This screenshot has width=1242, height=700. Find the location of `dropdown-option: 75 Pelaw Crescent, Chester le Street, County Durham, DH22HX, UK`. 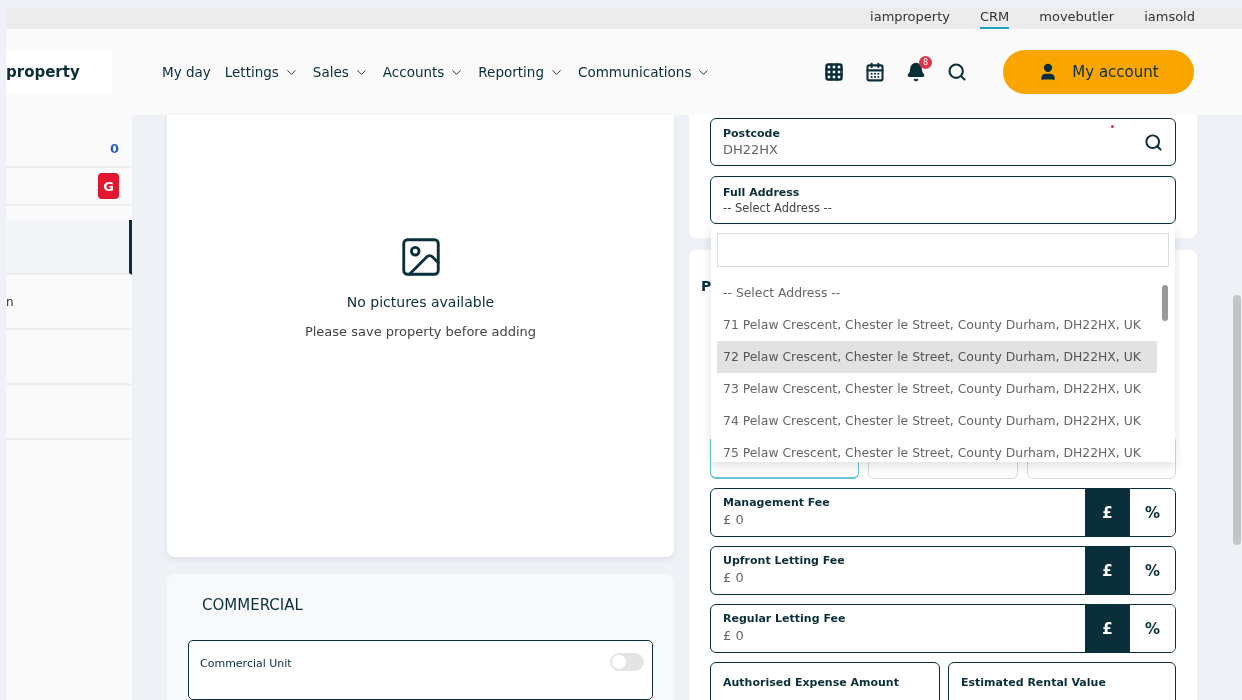

dropdown-option: 75 Pelaw Crescent, Chester le Street, County Durham, DH22HX, UK is located at coordinates (937, 453).